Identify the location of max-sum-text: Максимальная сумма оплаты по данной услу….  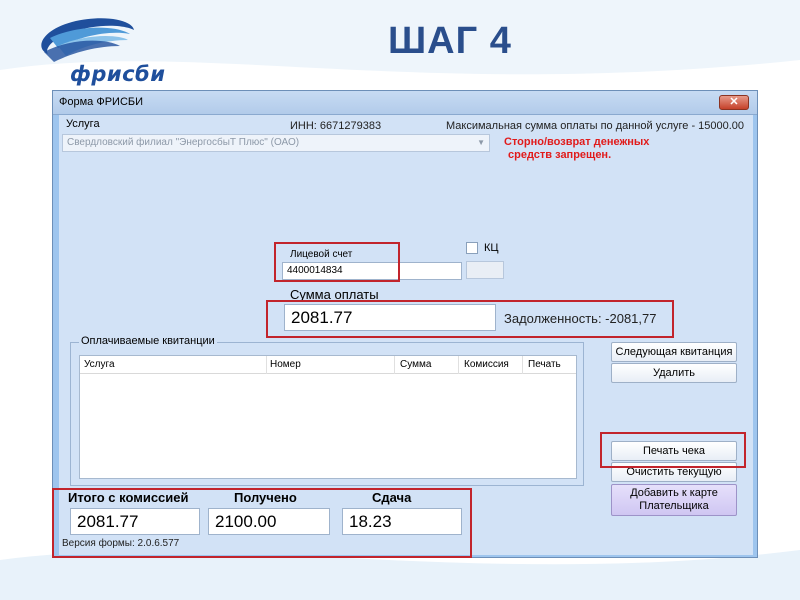
(595, 126).